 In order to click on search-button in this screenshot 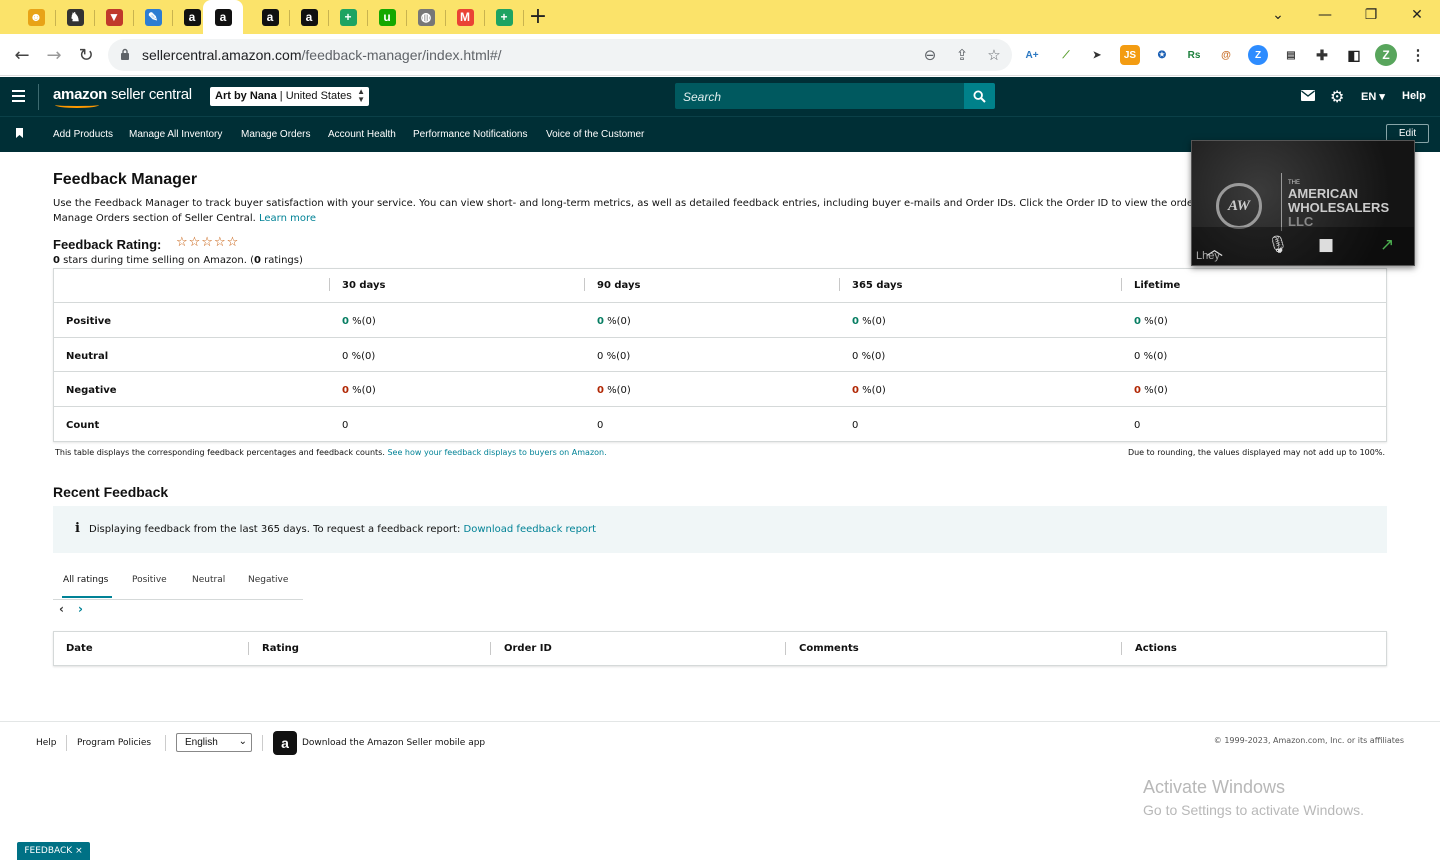, I will do `click(979, 96)`.